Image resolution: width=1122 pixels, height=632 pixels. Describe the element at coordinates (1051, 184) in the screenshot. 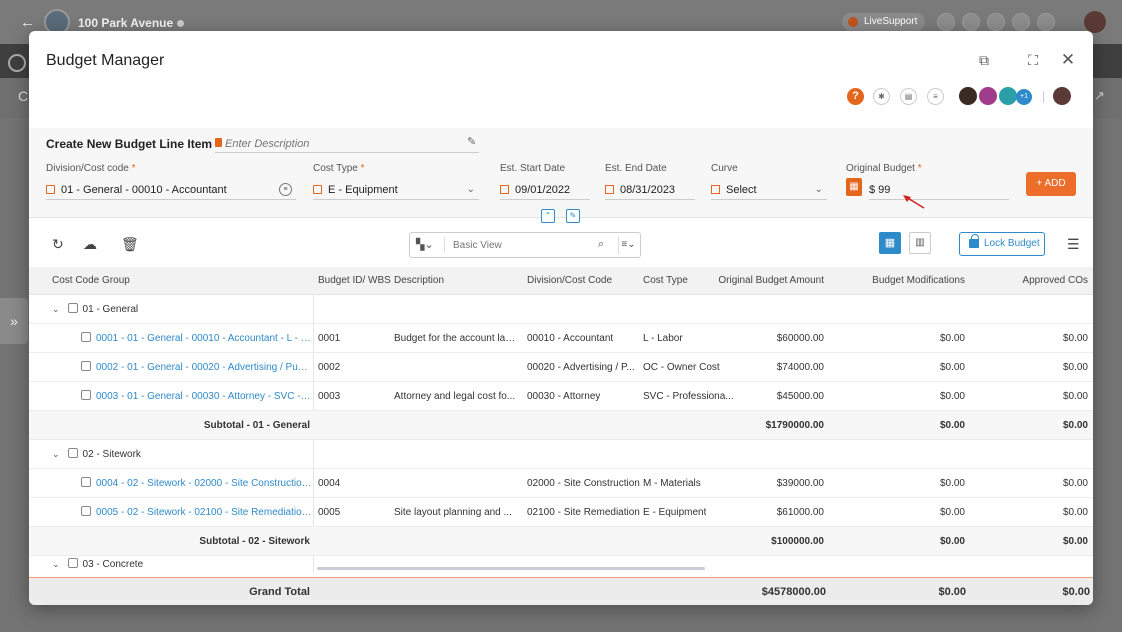

I see `add-button: + ADD` at that location.